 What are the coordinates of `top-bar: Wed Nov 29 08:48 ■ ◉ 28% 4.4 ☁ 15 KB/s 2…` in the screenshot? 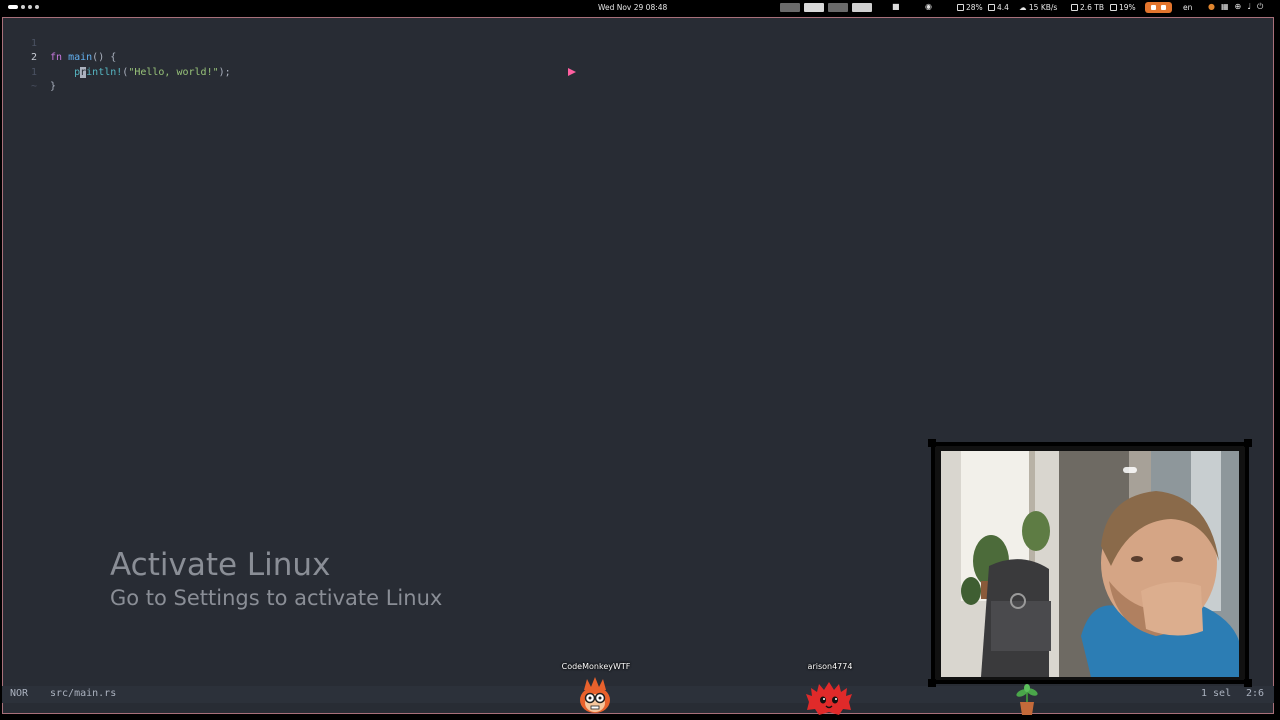 It's located at (640, 8).